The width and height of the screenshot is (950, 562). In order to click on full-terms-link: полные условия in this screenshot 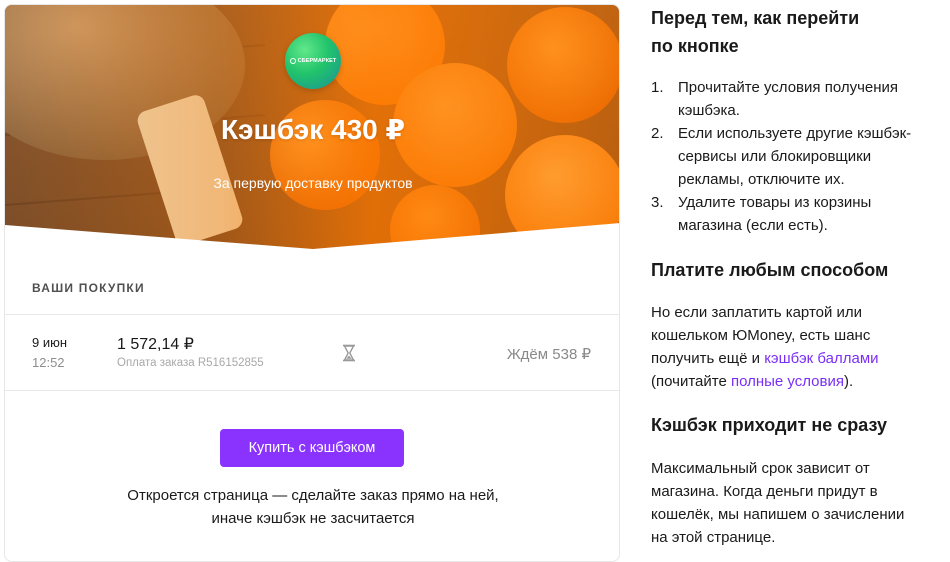, I will do `click(787, 381)`.